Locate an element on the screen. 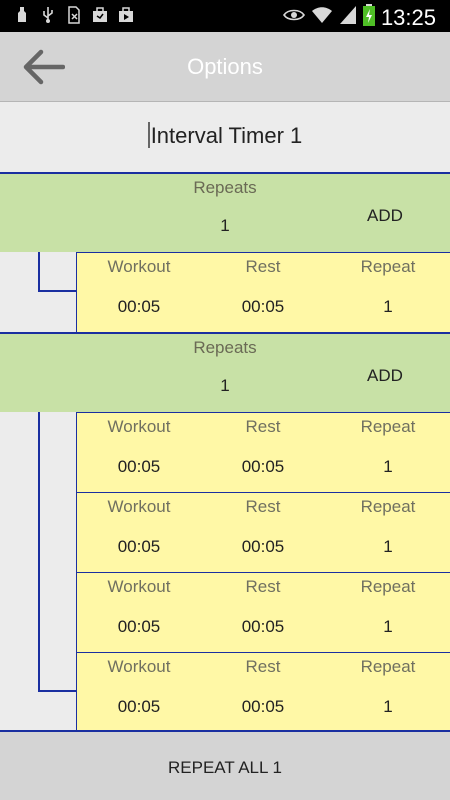 This screenshot has height=800, width=450. timer-name-text: Interval Timer 1 is located at coordinates (226, 135).